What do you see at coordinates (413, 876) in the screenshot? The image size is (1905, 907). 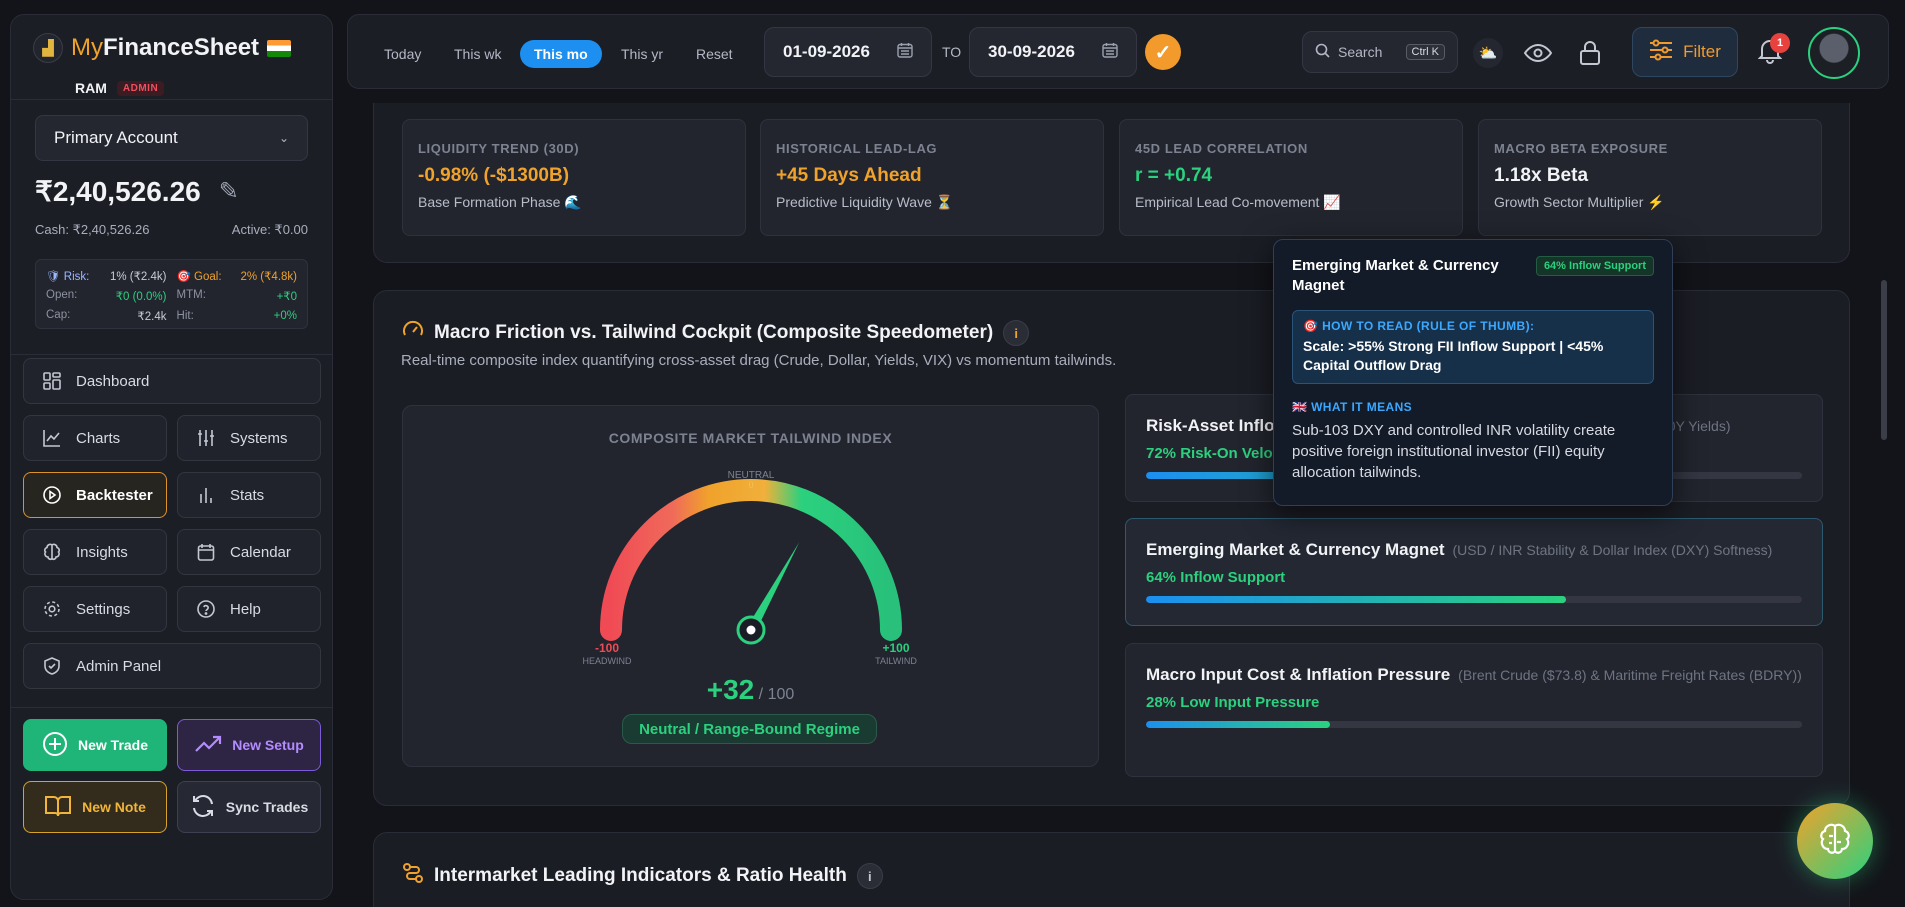 I see `route-icon` at bounding box center [413, 876].